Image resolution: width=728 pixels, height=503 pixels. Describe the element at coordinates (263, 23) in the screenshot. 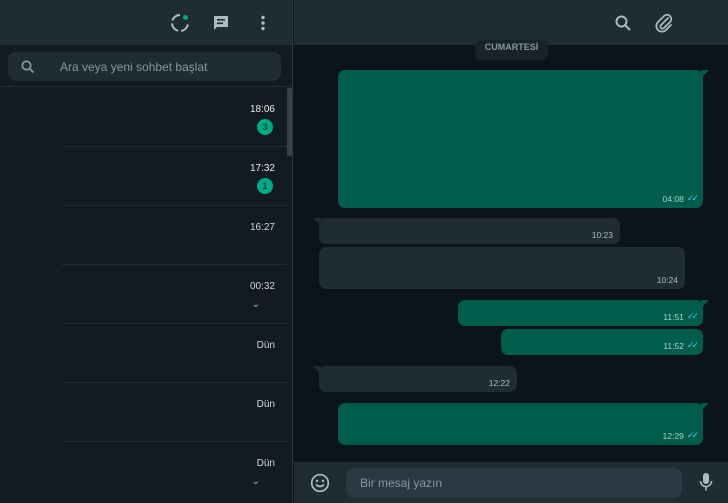

I see `menu-icon` at that location.